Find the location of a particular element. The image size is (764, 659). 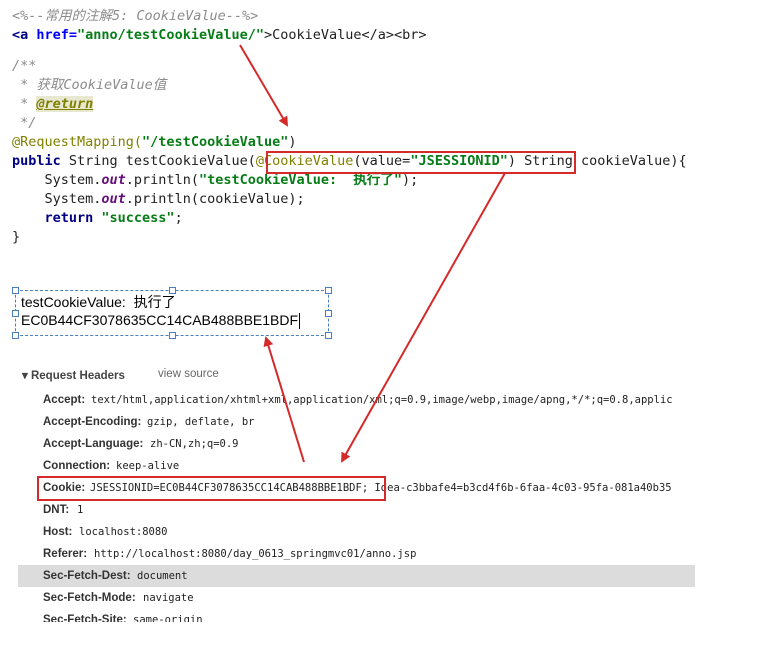

arrow-href-to-mapping is located at coordinates (264, 85).